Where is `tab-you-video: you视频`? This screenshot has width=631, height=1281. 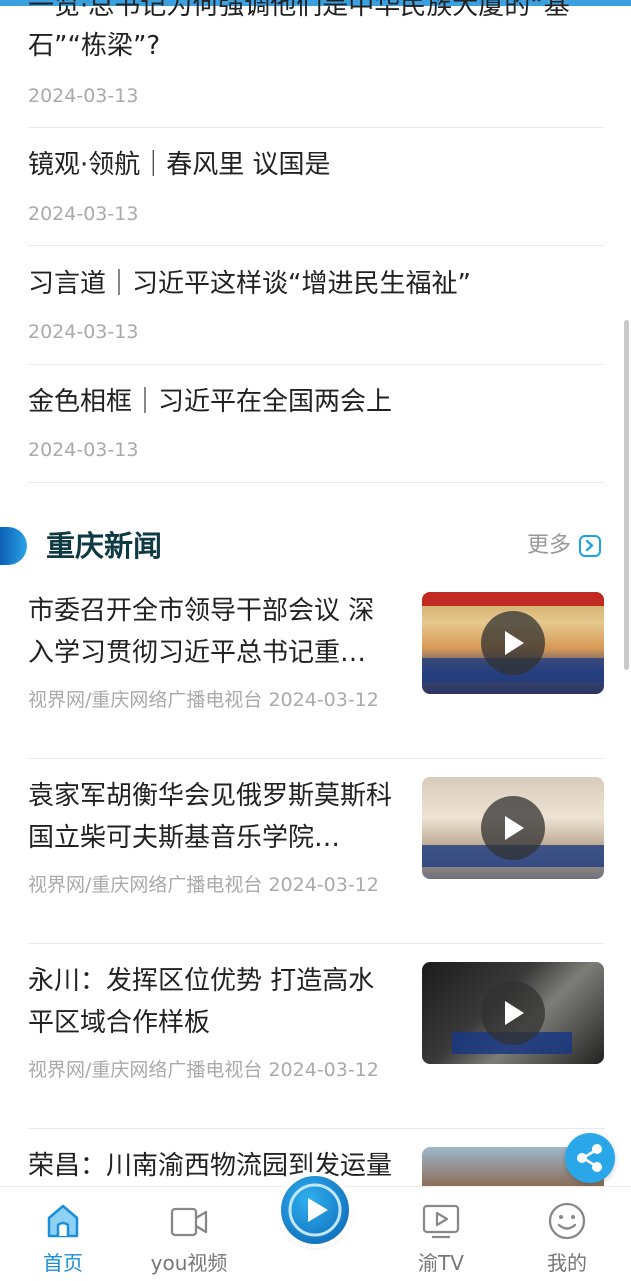 tab-you-video: you视频 is located at coordinates (189, 1234).